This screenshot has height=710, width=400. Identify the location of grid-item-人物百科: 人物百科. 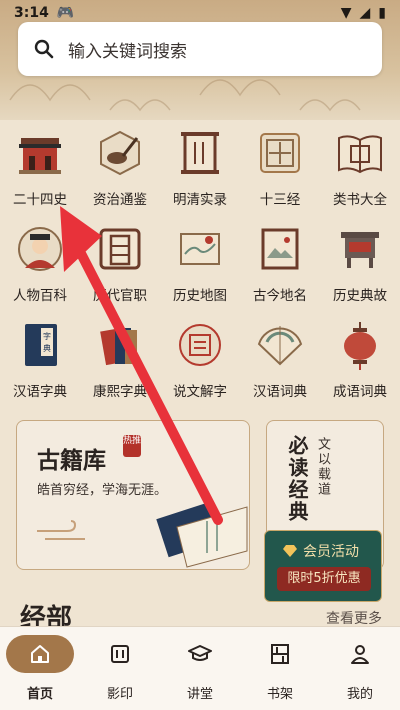
(40, 266).